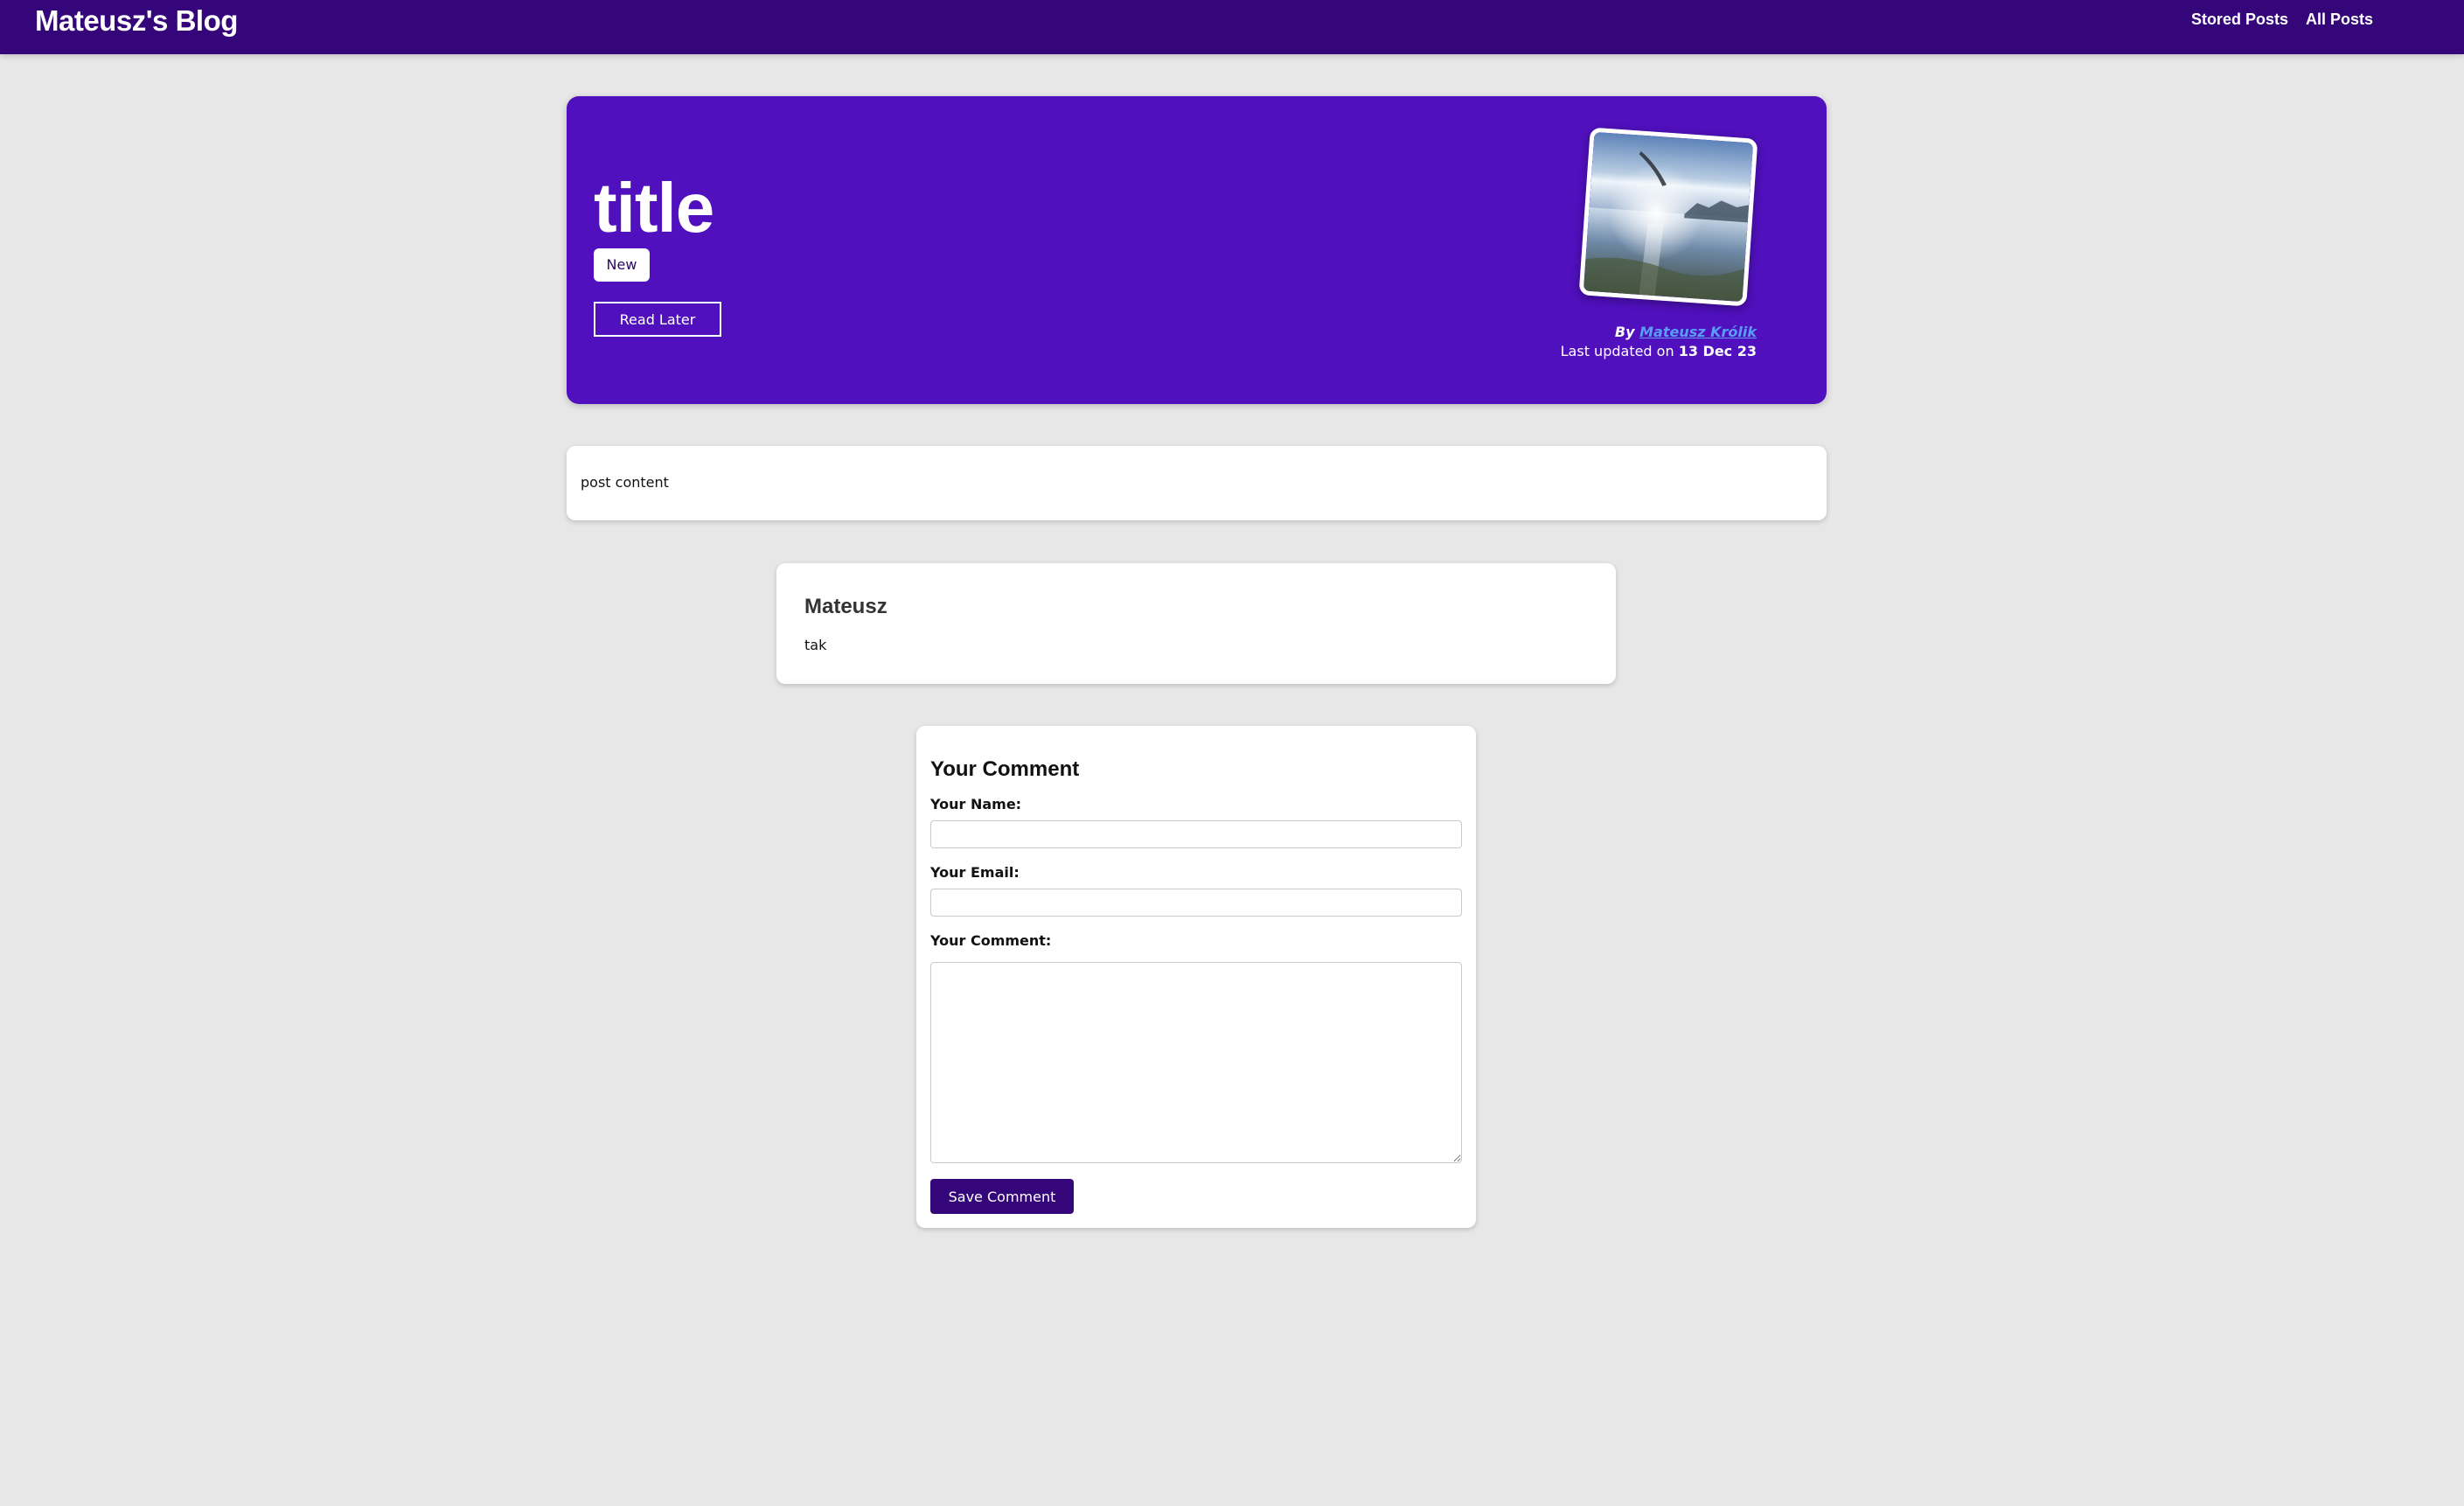  Describe the element at coordinates (1196, 903) in the screenshot. I see `email-input` at that location.